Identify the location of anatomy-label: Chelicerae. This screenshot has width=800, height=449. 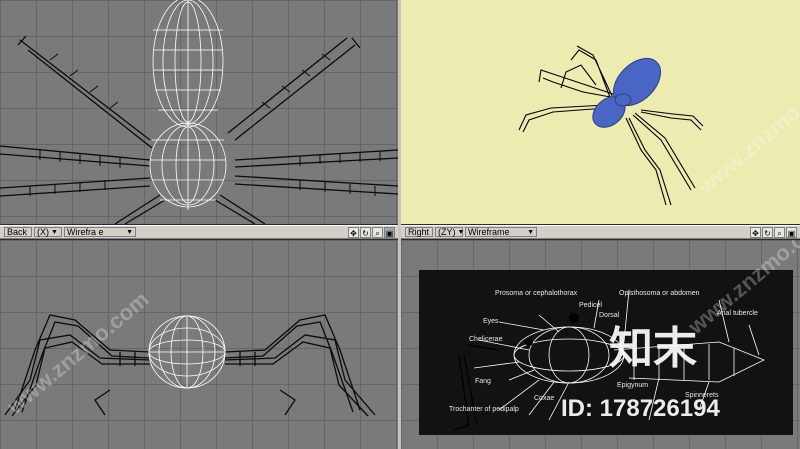
(486, 339).